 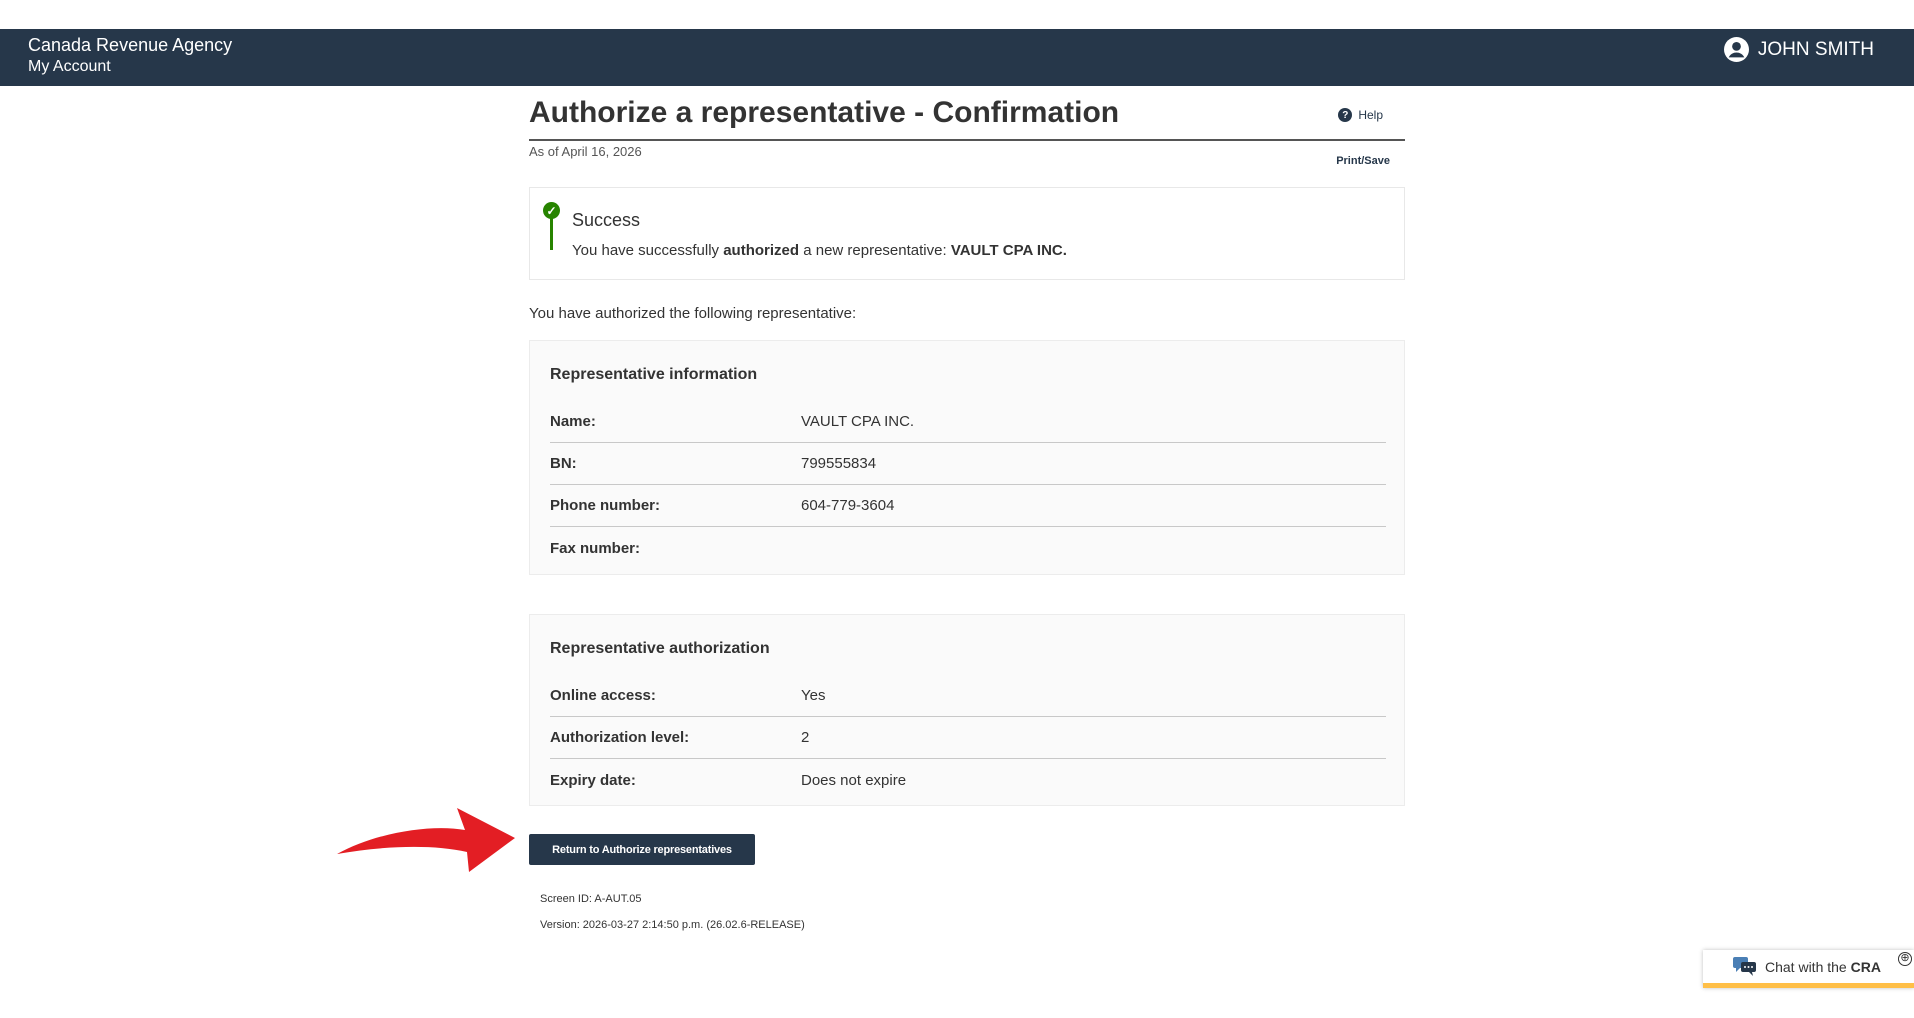 What do you see at coordinates (620, 737) in the screenshot?
I see `row-label: Authorization level:` at bounding box center [620, 737].